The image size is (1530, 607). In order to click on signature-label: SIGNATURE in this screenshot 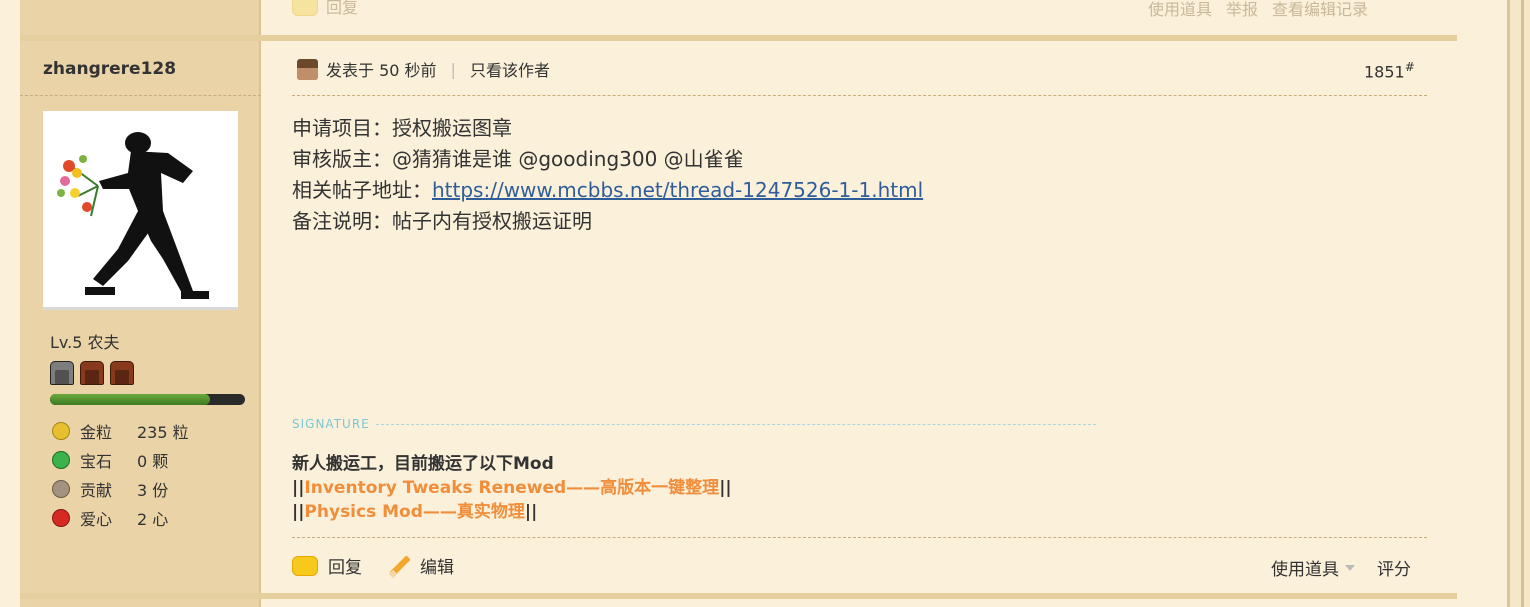, I will do `click(331, 424)`.